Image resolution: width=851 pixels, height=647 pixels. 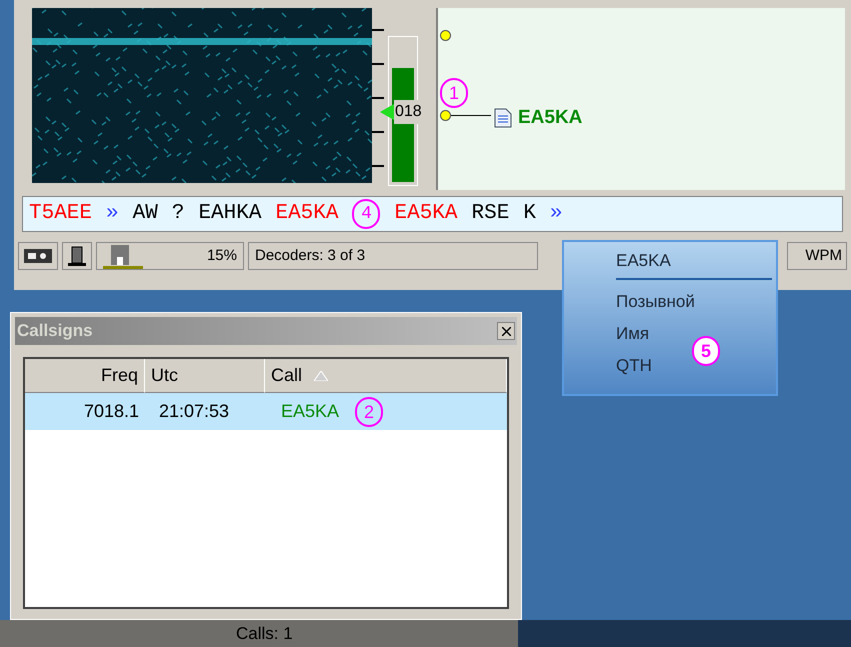 What do you see at coordinates (55, 331) in the screenshot?
I see `window-title: Callsigns` at bounding box center [55, 331].